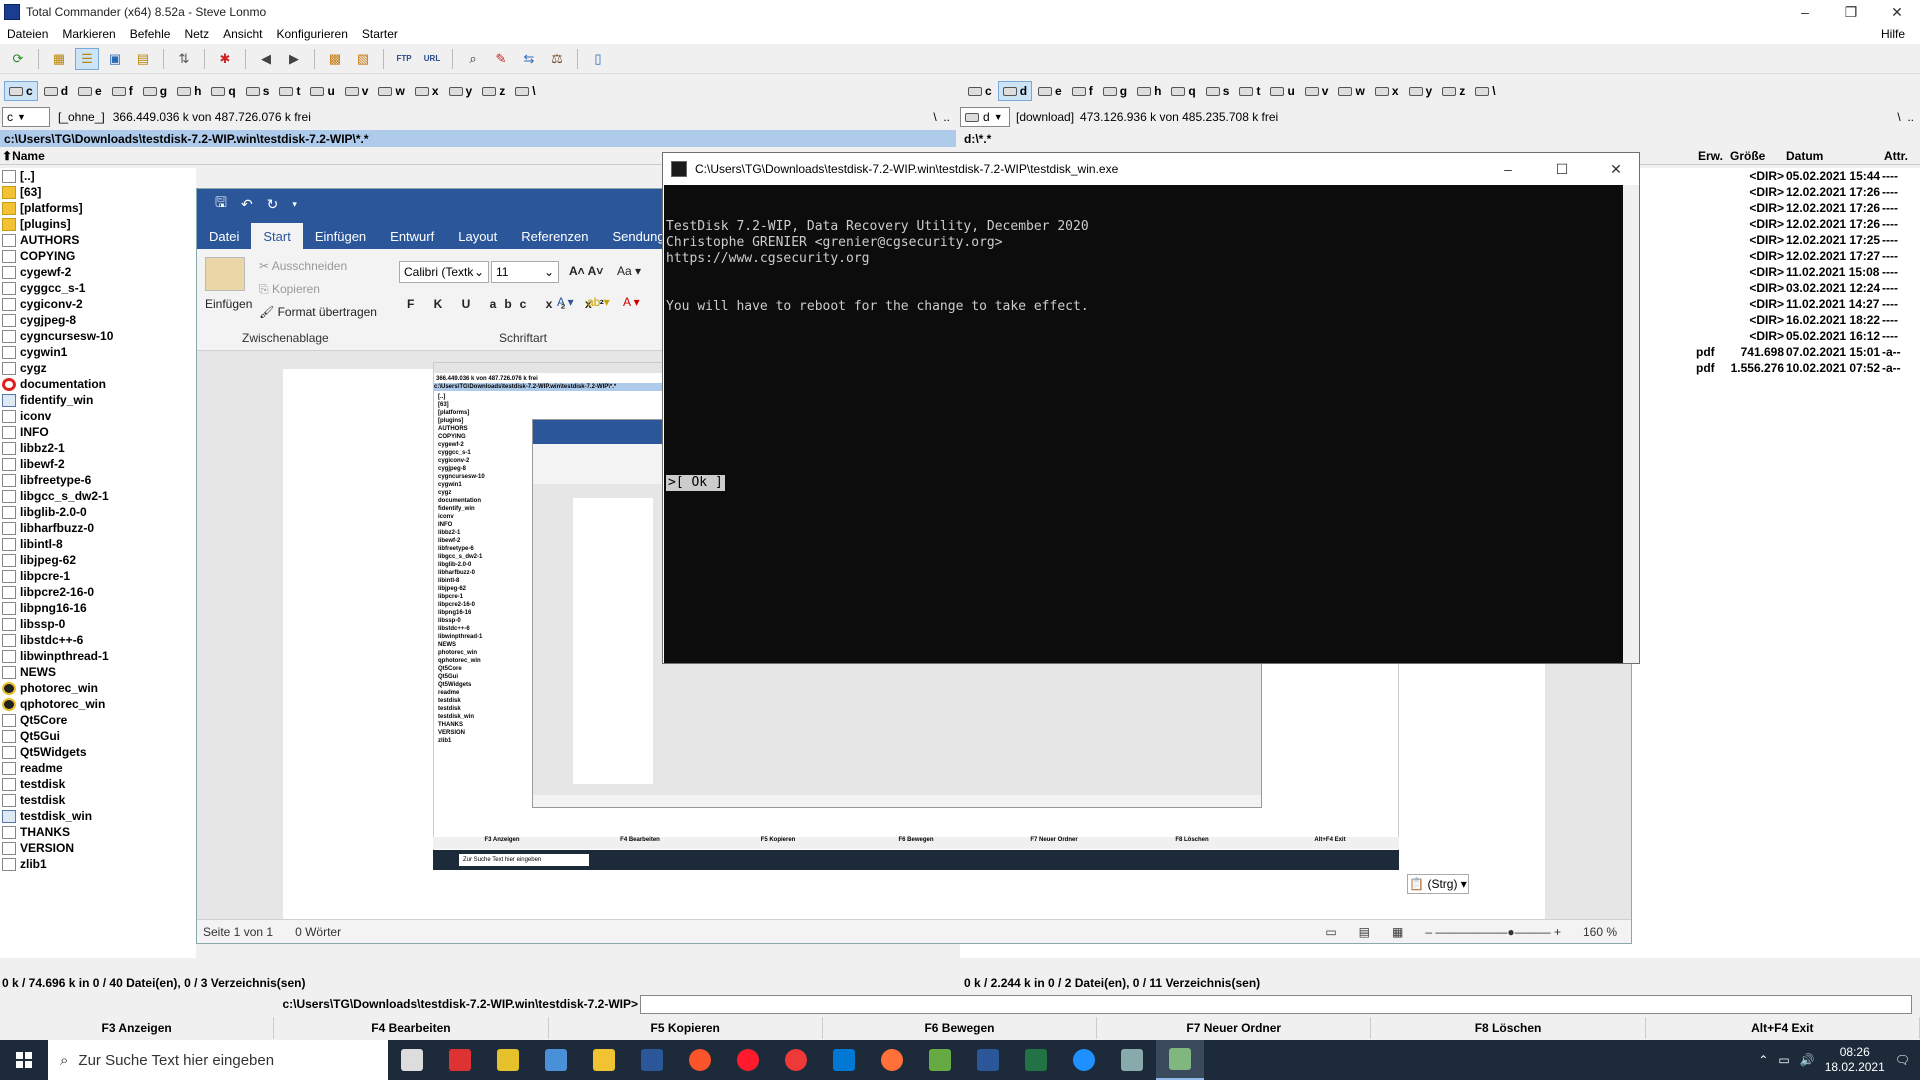 The image size is (1920, 1080). What do you see at coordinates (98, 336) in the screenshot?
I see `file-row: cygncursesw-10` at bounding box center [98, 336].